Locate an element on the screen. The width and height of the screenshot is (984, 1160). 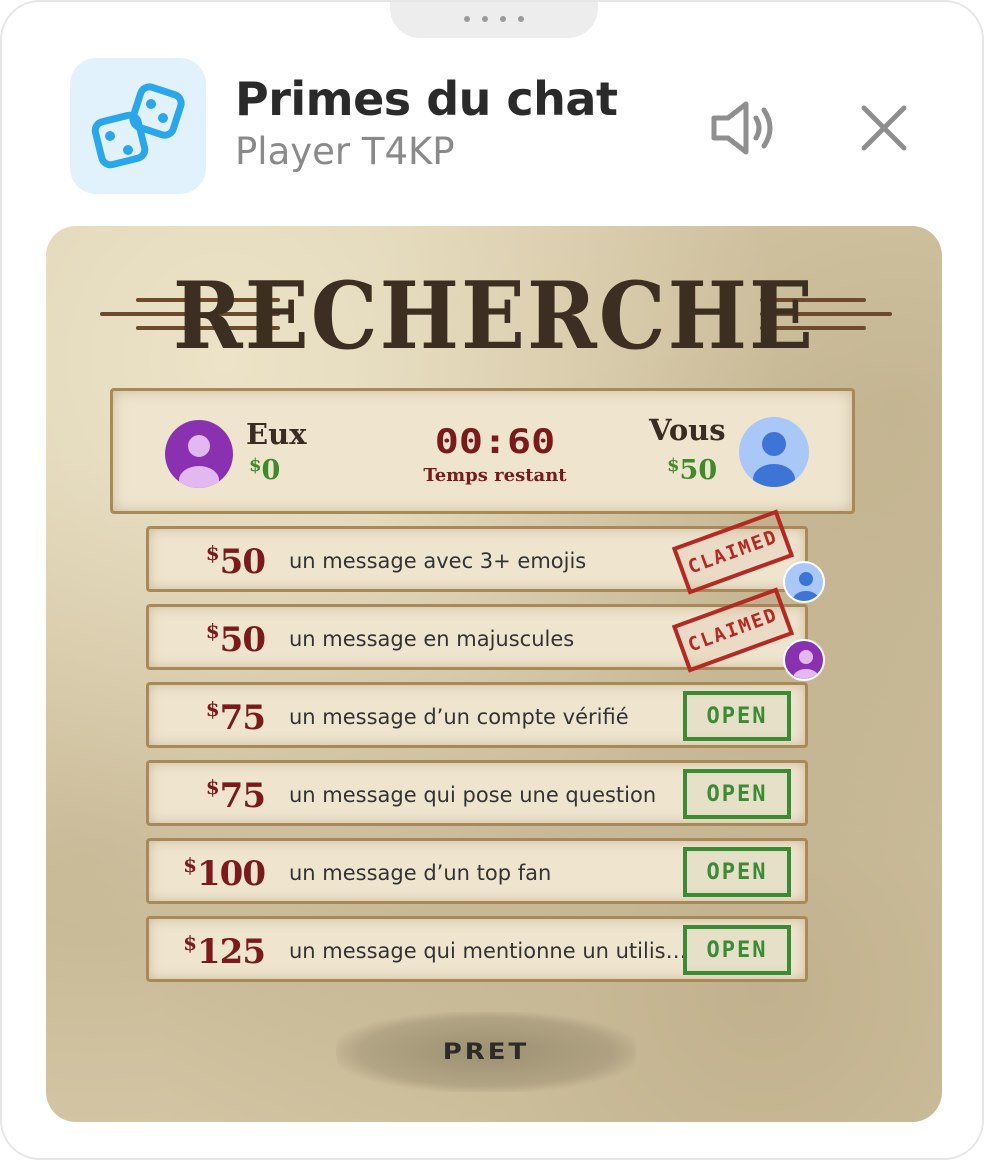
player-name-label: Vous is located at coordinates (687, 430).